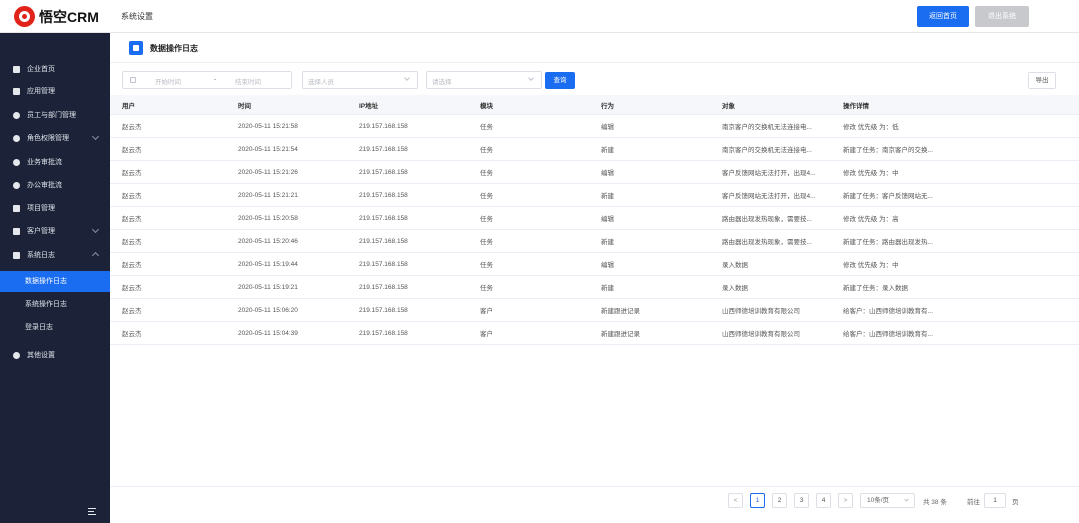 The height and width of the screenshot is (523, 1079). Describe the element at coordinates (55, 304) in the screenshot. I see `sidebar-subitem-system-log: 系统操作日志` at that location.